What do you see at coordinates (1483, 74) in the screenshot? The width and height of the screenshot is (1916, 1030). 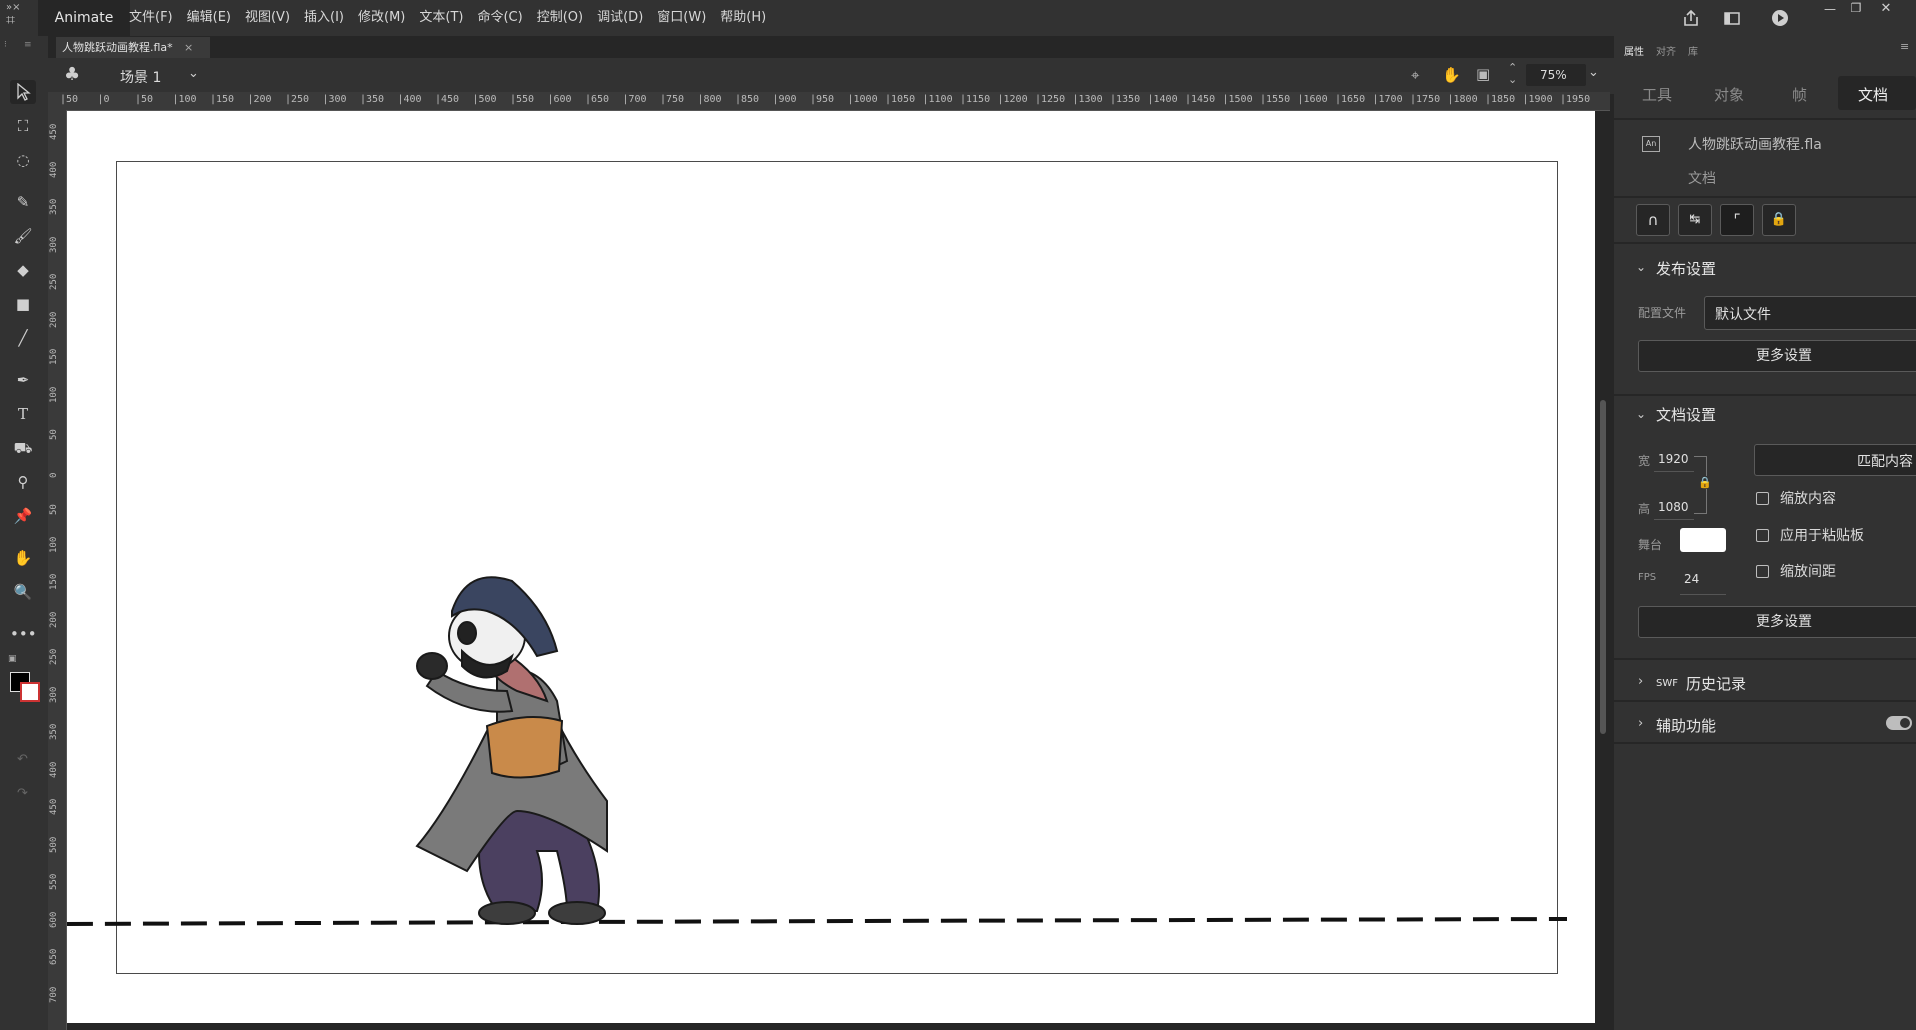 I see `clip-content-icon: ▣` at bounding box center [1483, 74].